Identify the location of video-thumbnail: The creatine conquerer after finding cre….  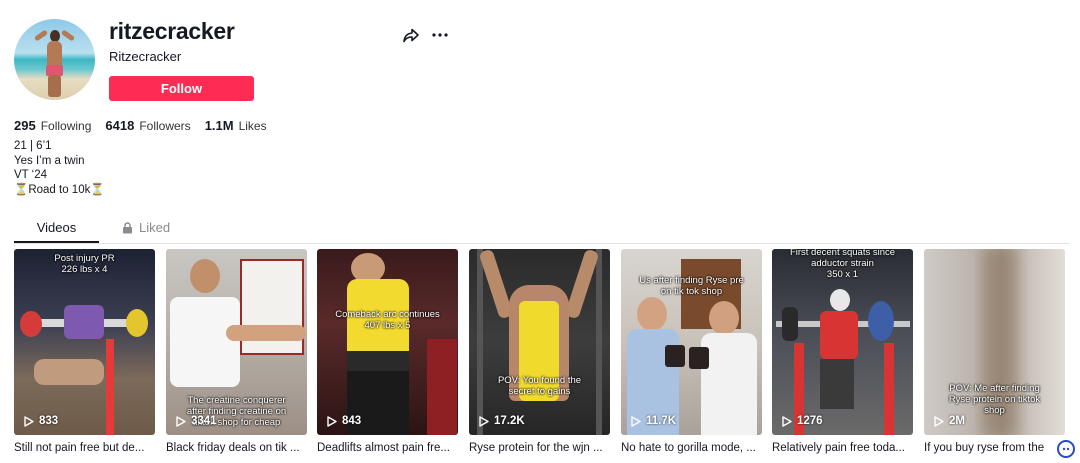
(236, 342).